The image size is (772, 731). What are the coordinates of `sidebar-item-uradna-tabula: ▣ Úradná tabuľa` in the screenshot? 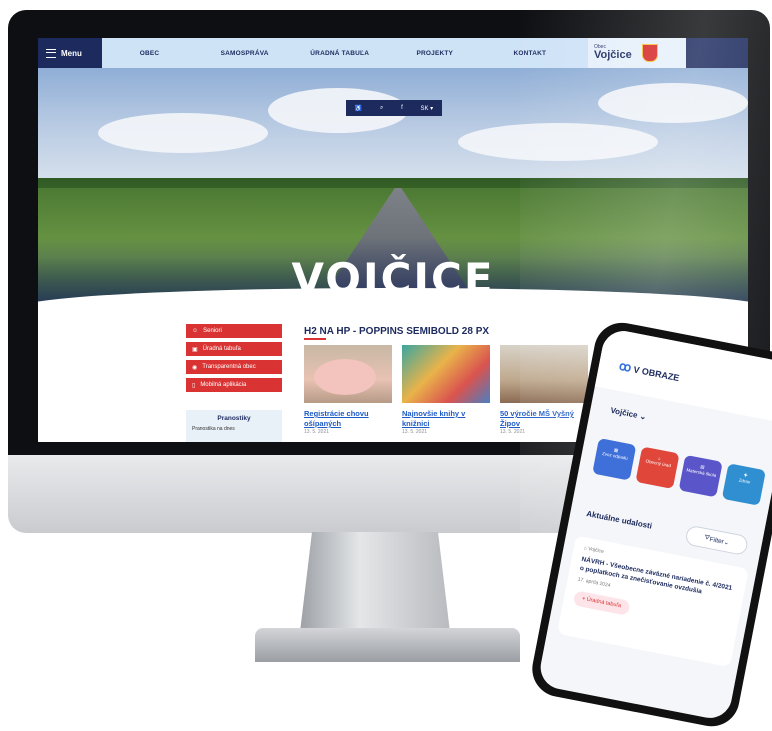 It's located at (234, 349).